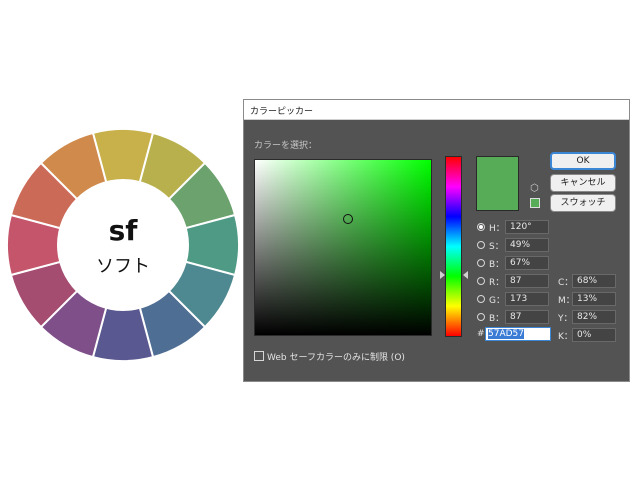 The width and height of the screenshot is (640, 480). What do you see at coordinates (497, 229) in the screenshot?
I see `hue-label: H：` at bounding box center [497, 229].